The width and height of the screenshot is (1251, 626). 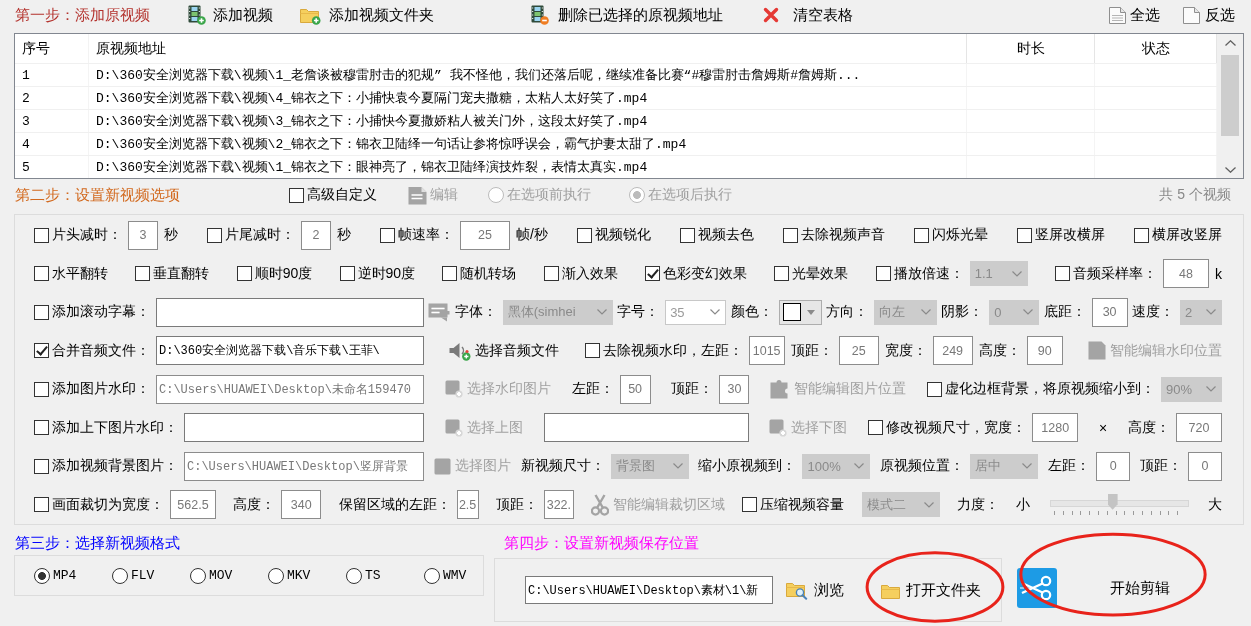 I want to click on checkbox-label: 音频采样率：, so click(x=1114, y=273).